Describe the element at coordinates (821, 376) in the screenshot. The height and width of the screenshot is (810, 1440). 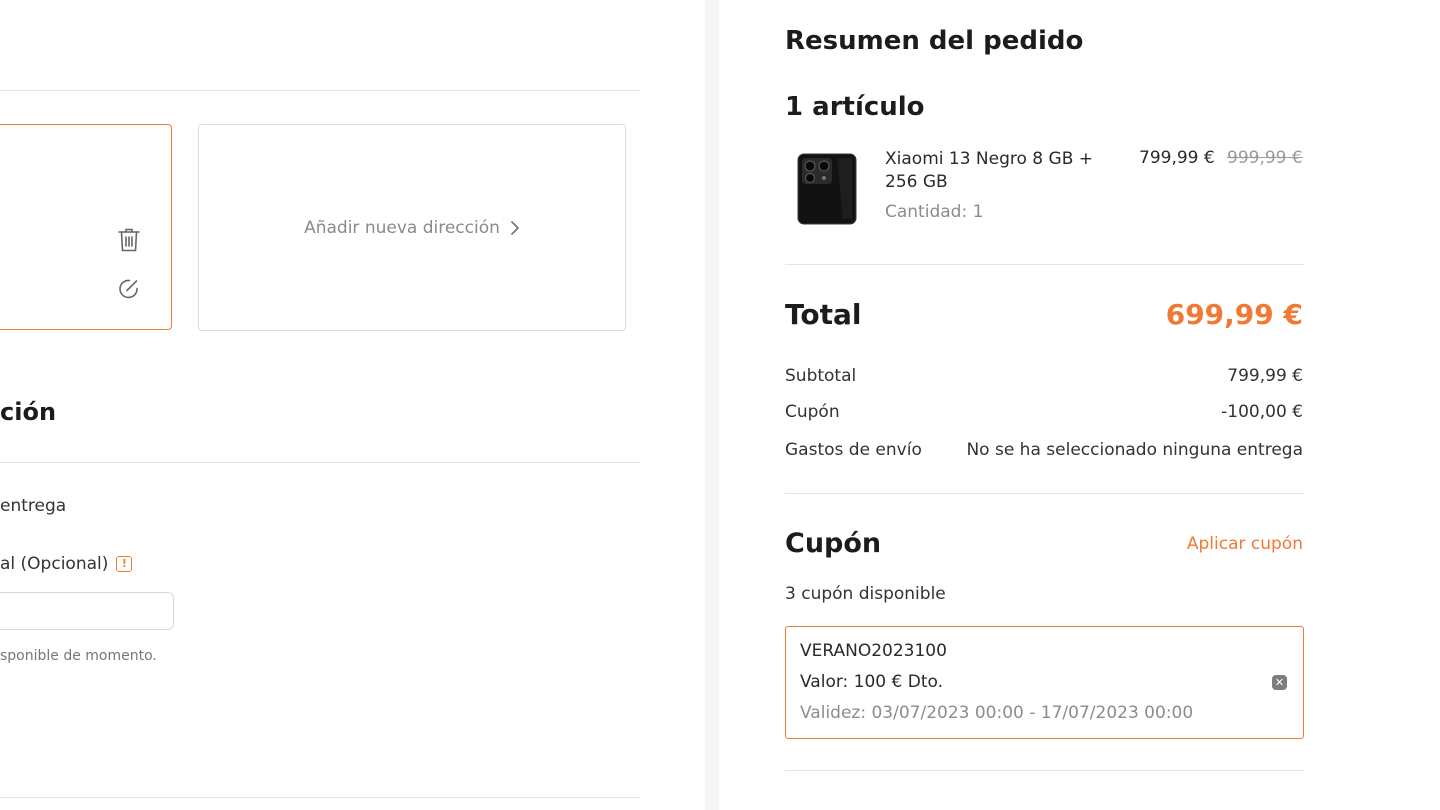
I see `subtotal-label: Subtotal` at that location.